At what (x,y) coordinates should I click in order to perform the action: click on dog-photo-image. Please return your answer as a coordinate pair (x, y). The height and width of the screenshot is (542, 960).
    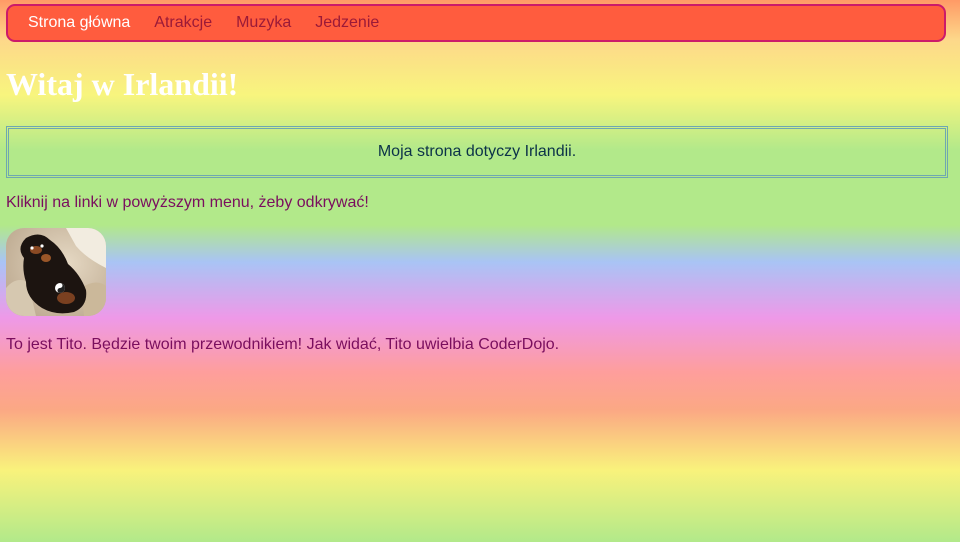
    Looking at the image, I should click on (56, 272).